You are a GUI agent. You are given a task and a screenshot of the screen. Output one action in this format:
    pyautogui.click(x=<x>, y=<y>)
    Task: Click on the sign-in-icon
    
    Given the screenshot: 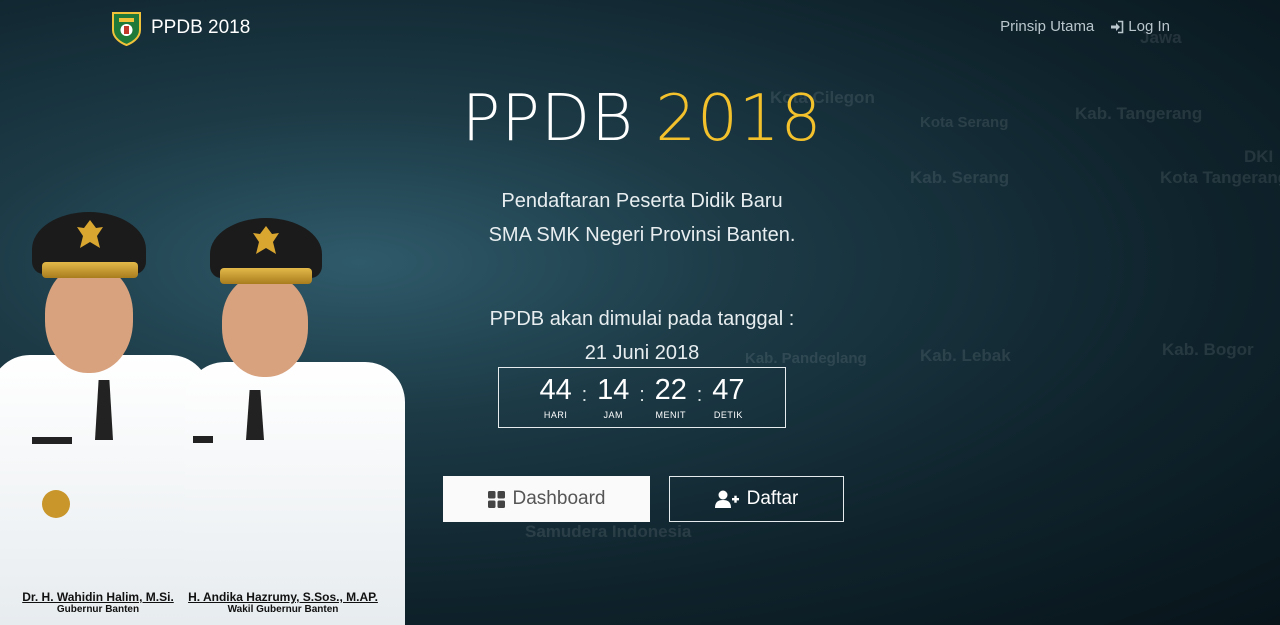 What is the action you would take?
    pyautogui.click(x=1117, y=26)
    